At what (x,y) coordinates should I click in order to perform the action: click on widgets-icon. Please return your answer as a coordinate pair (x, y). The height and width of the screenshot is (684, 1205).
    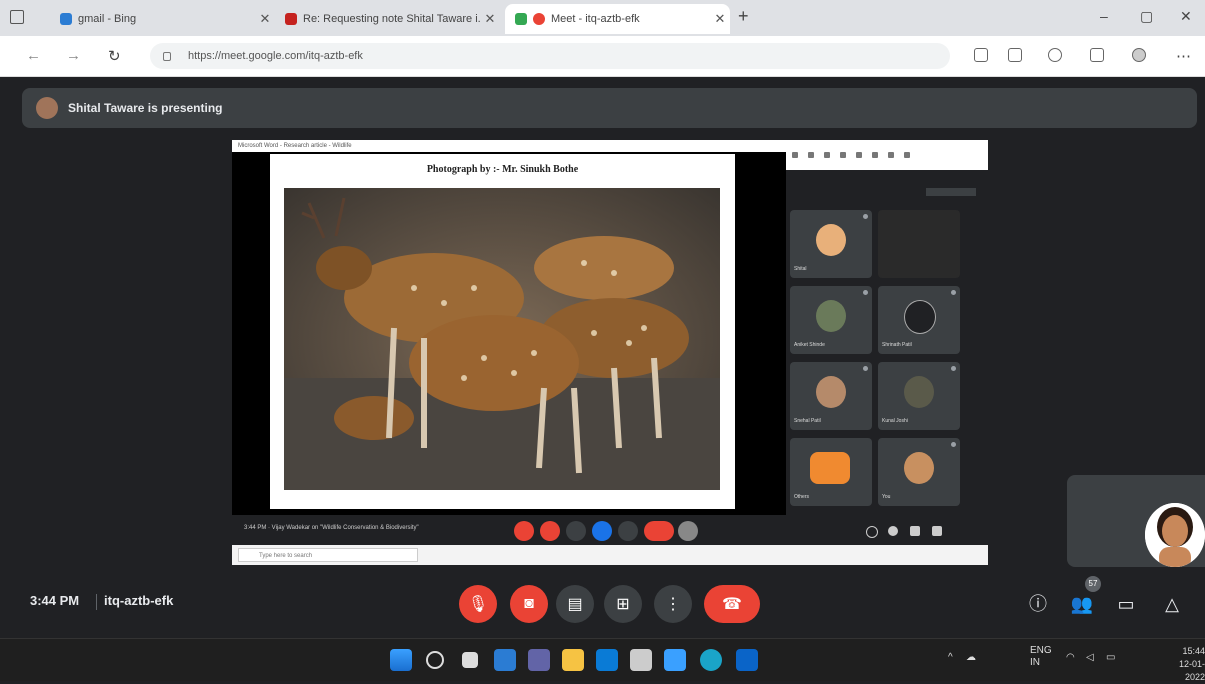
    Looking at the image, I should click on (505, 660).